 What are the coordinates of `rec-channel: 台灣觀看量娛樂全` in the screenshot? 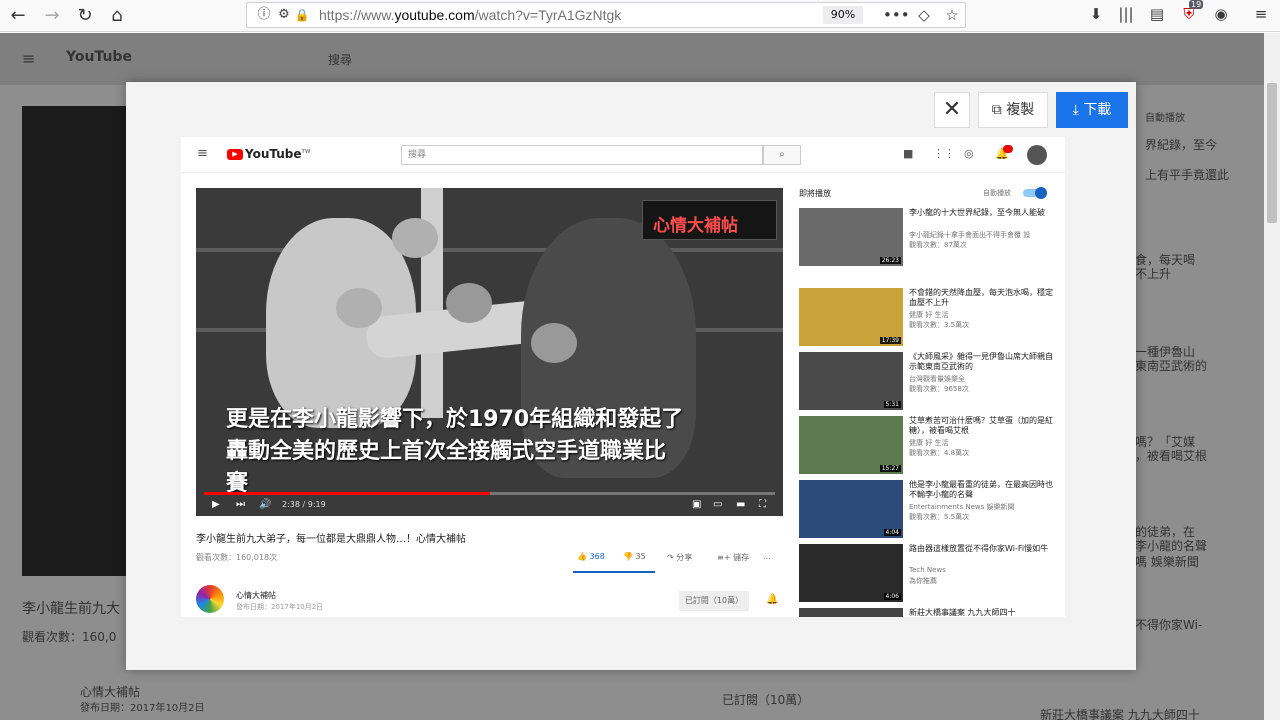 It's located at (937, 379).